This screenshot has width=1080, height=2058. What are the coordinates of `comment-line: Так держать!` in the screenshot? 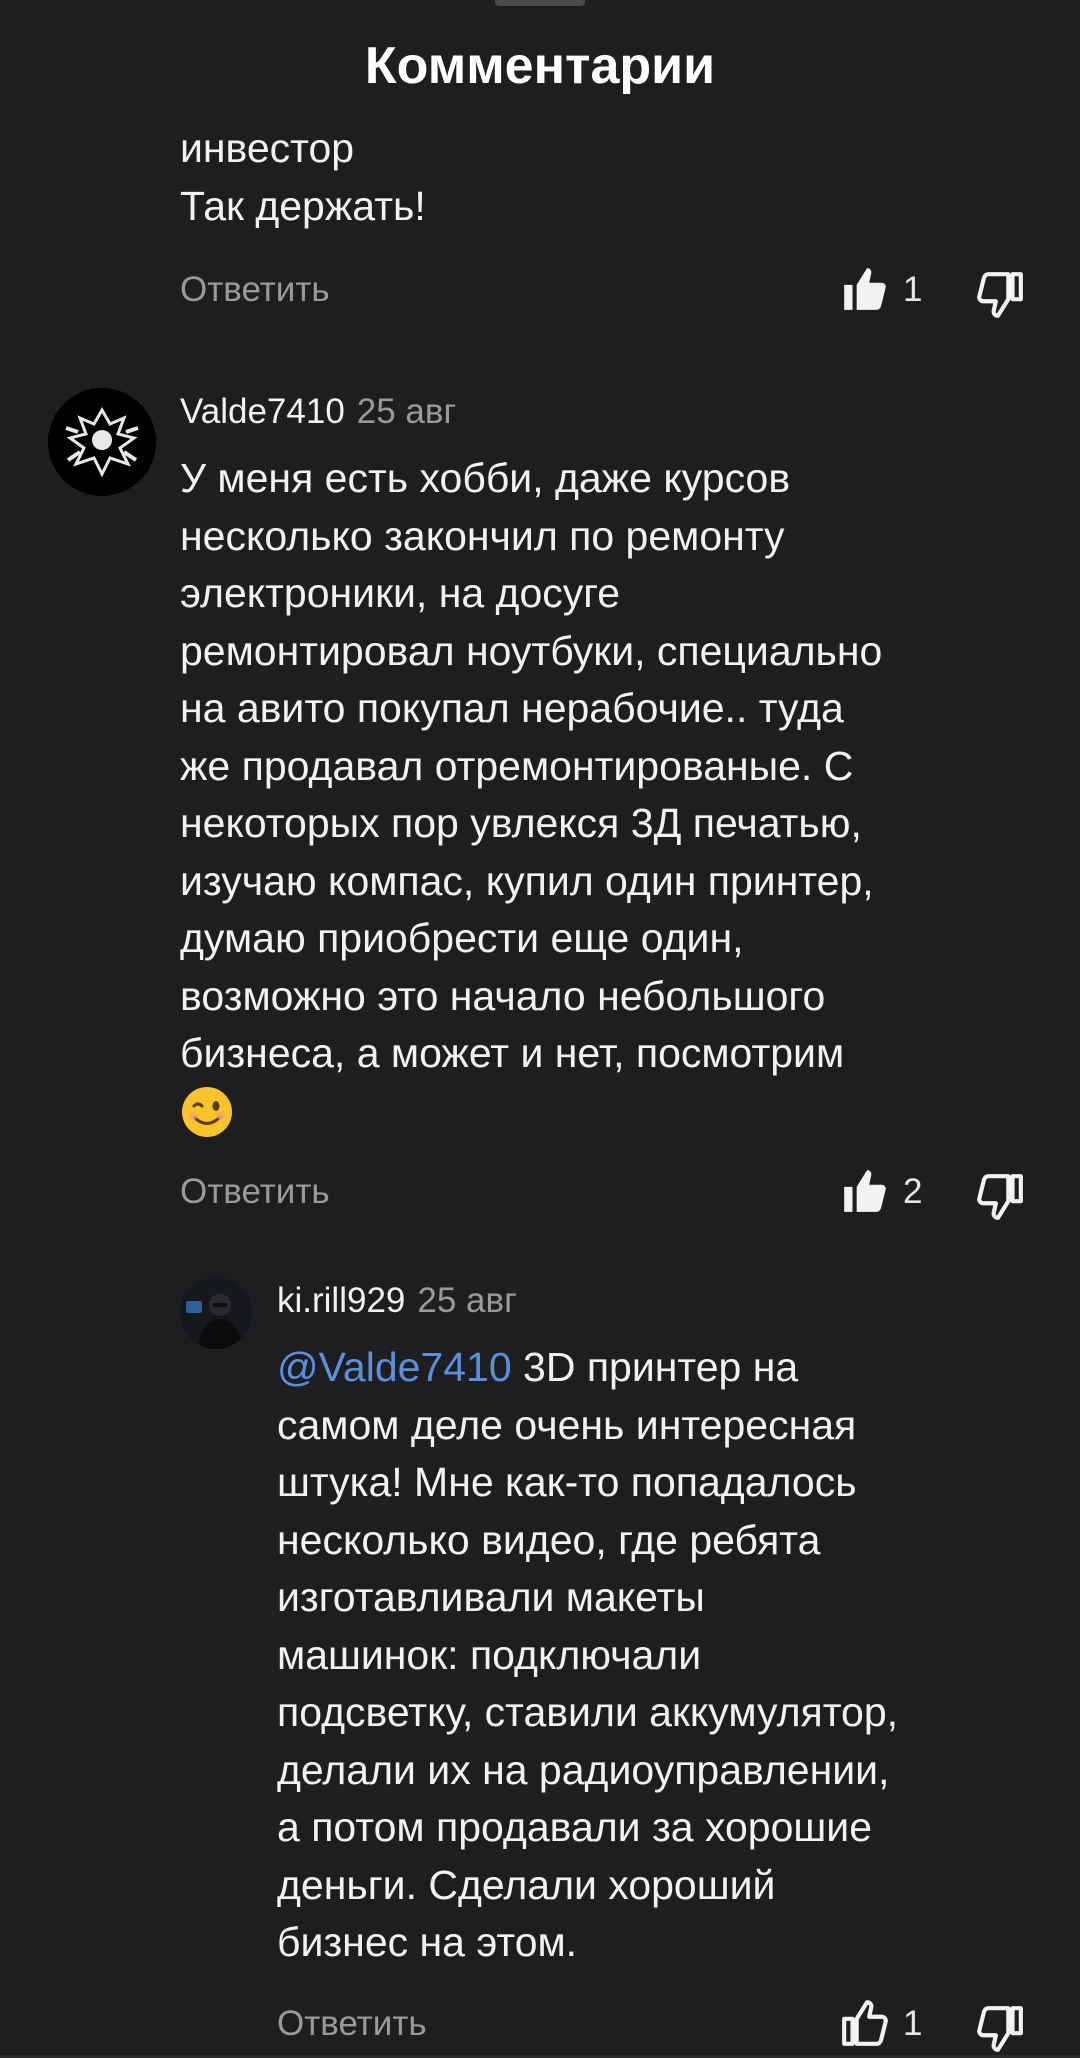 It's located at (303, 205).